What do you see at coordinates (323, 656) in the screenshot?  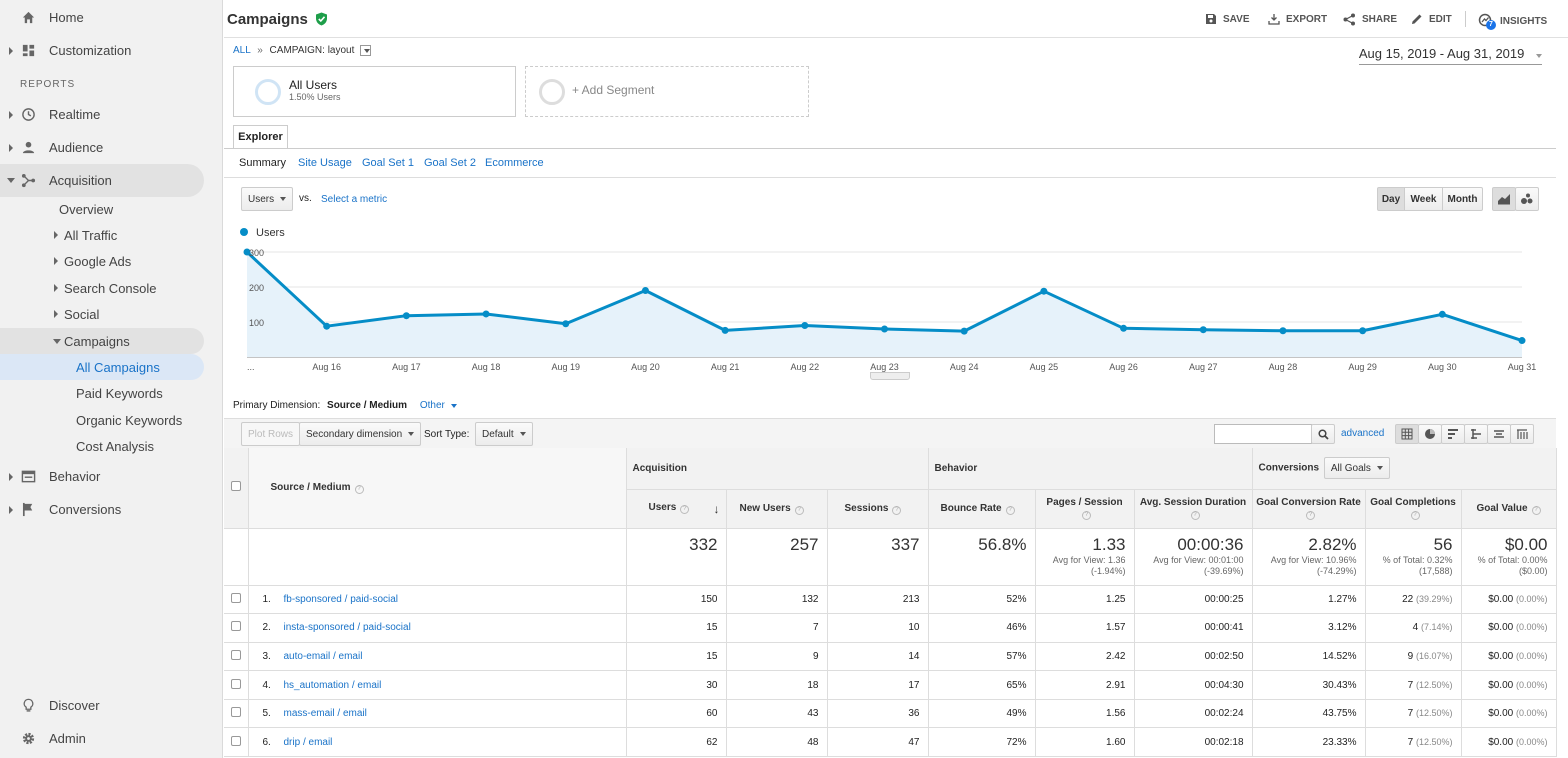 I see `source-medium-link: auto-email / email` at bounding box center [323, 656].